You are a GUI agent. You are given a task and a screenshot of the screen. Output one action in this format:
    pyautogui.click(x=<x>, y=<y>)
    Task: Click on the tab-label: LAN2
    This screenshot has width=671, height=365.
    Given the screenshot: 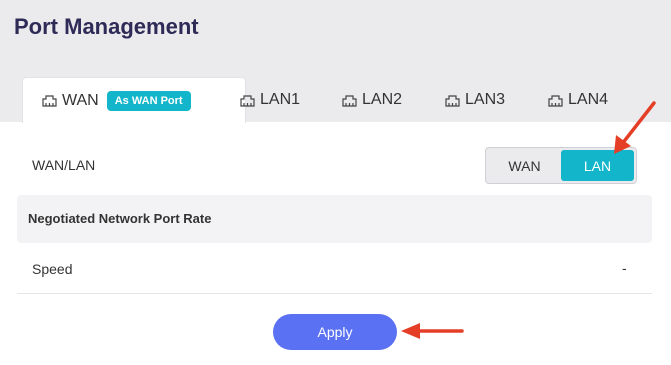 What is the action you would take?
    pyautogui.click(x=382, y=99)
    